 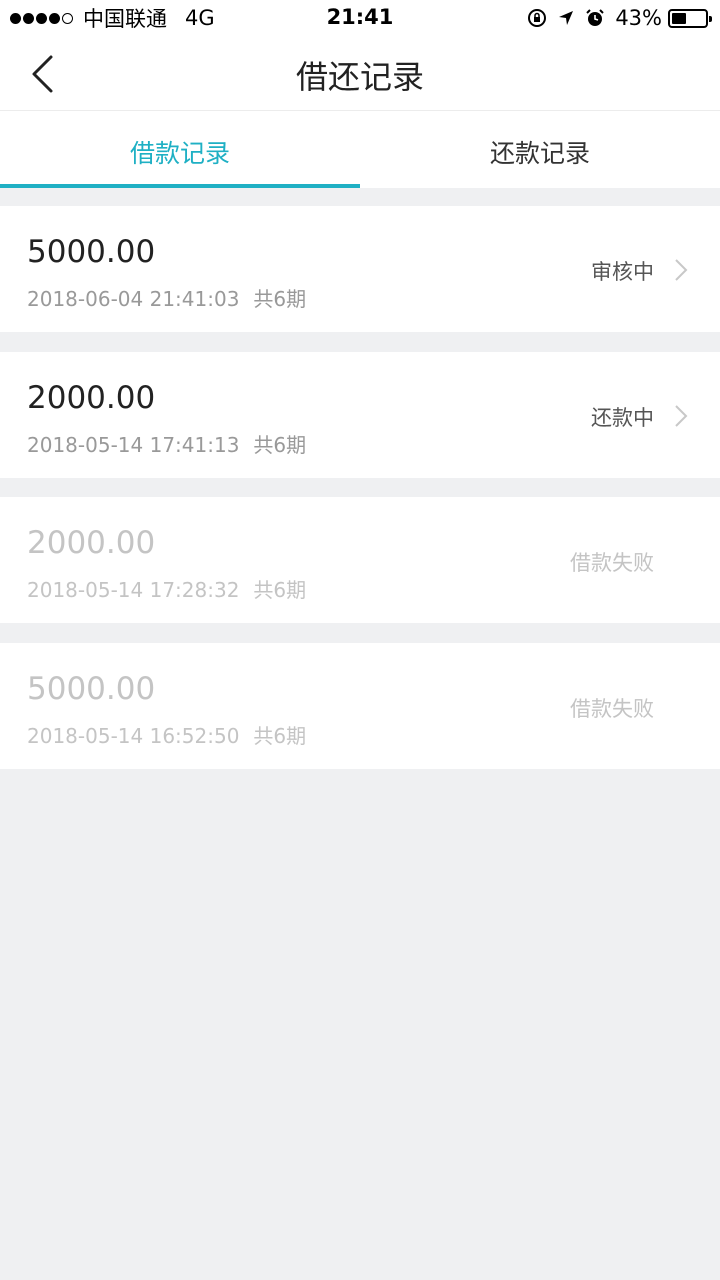 What do you see at coordinates (638, 18) in the screenshot?
I see `battery-percent: 43%` at bounding box center [638, 18].